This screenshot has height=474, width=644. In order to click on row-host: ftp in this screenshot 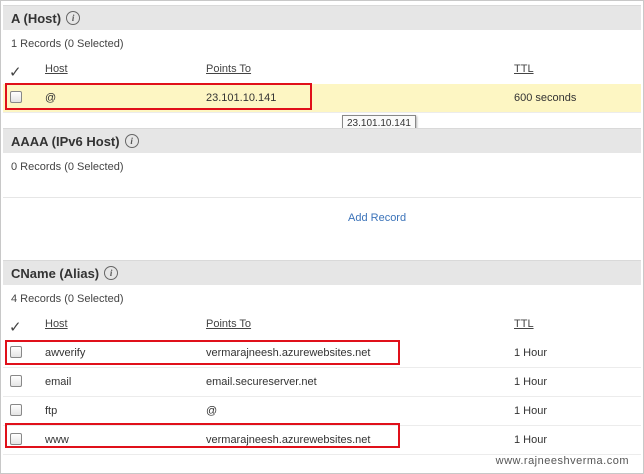, I will do `click(51, 411)`.